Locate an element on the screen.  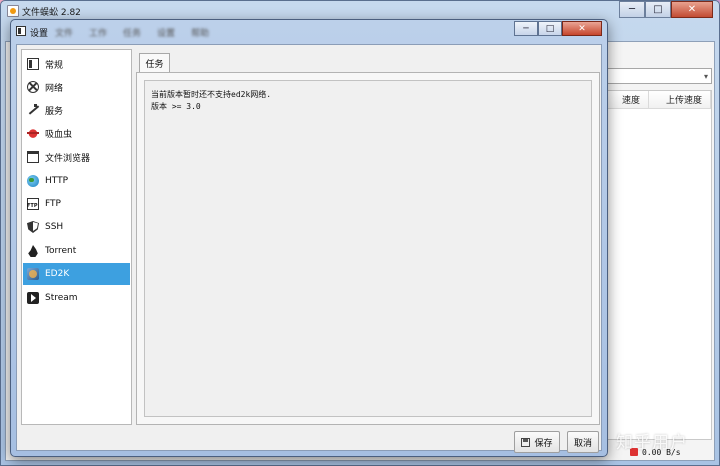
watermark-text: 知乎用户 is located at coordinates (652, 443).